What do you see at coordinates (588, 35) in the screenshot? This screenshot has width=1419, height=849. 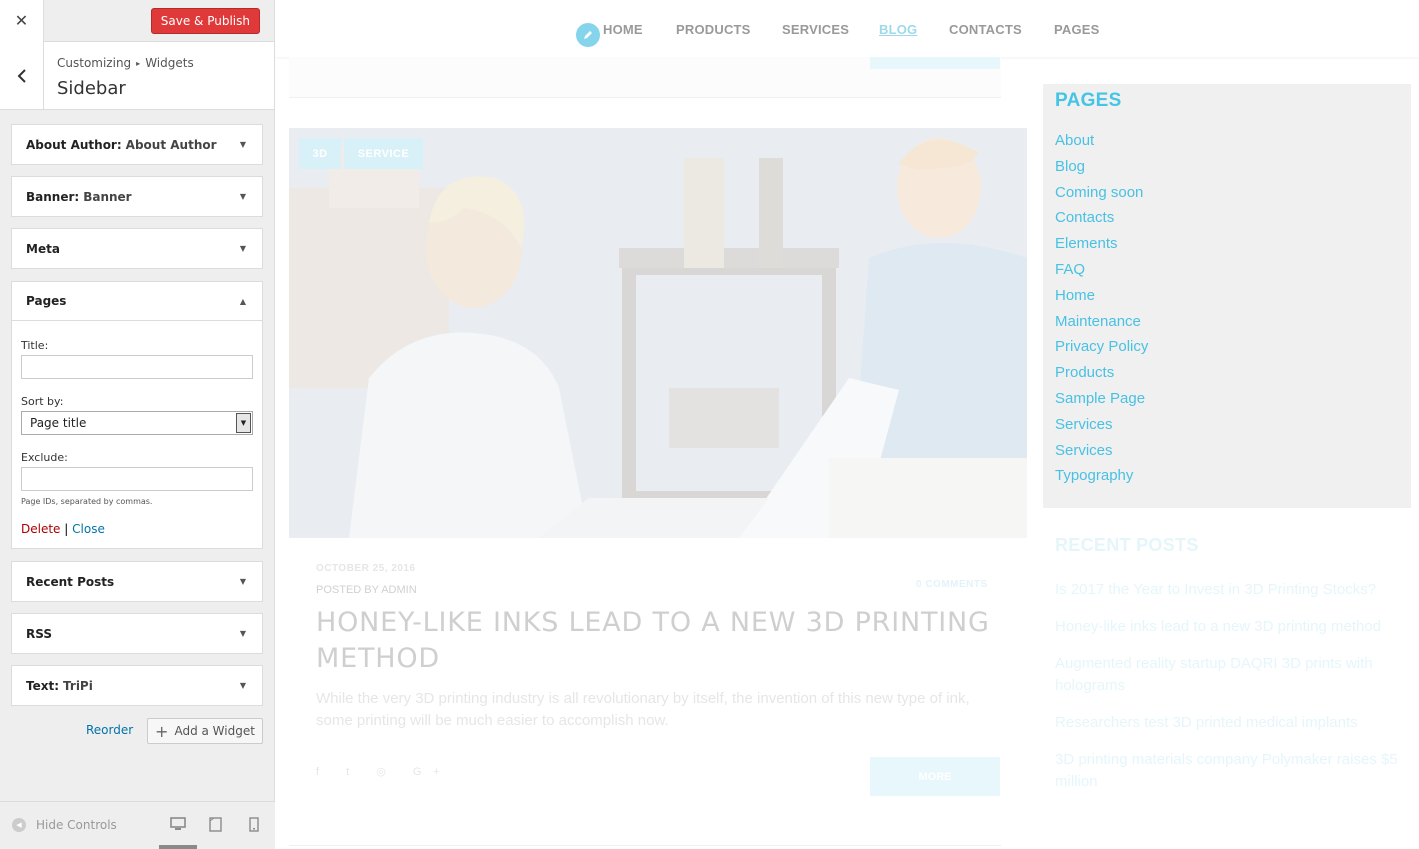 I see `edit-shortcut-pencil-icon` at bounding box center [588, 35].